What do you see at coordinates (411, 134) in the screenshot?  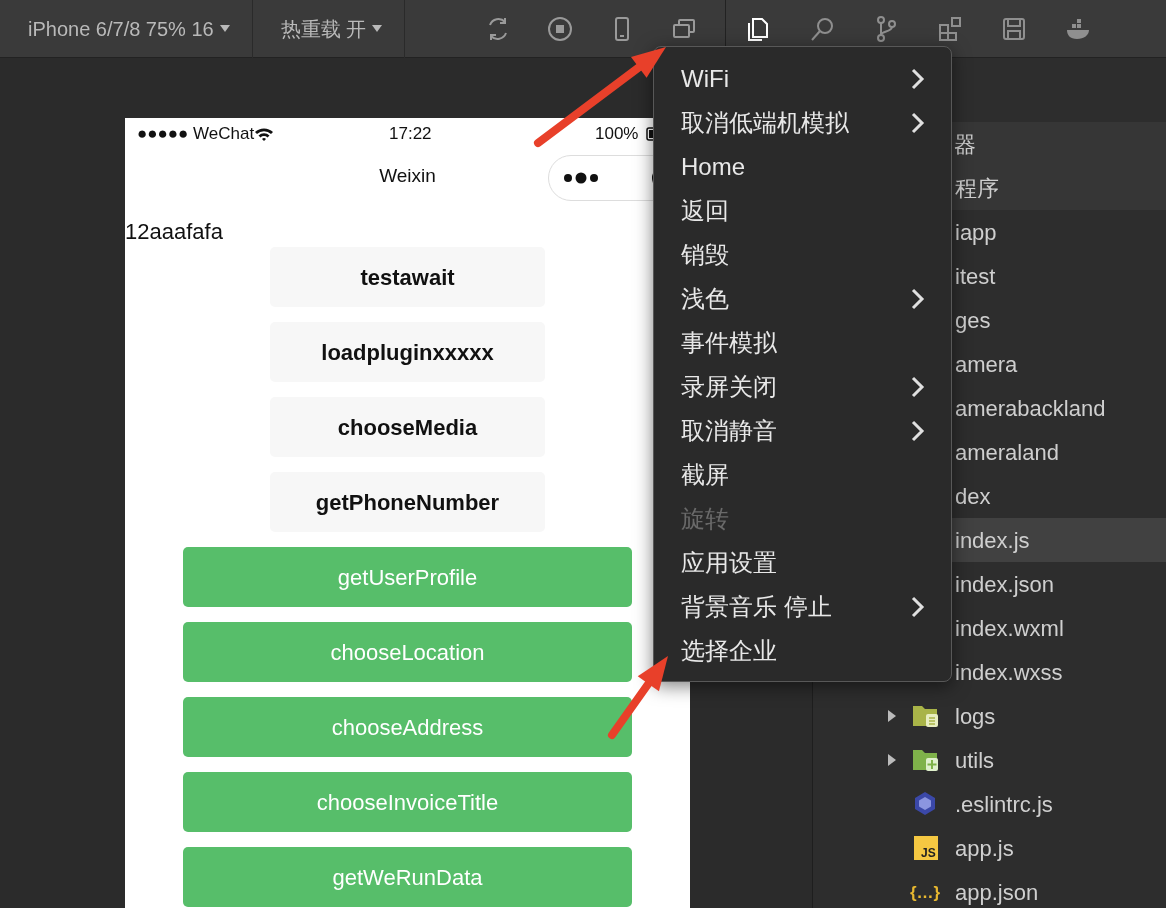 I see `status-time: 17:22` at bounding box center [411, 134].